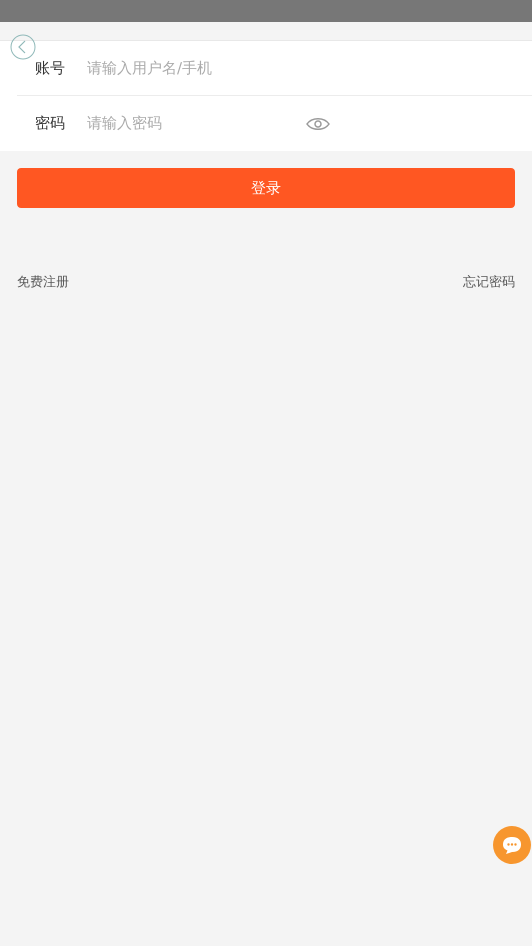 Image resolution: width=532 pixels, height=946 pixels. What do you see at coordinates (318, 123) in the screenshot?
I see `eye-icon` at bounding box center [318, 123].